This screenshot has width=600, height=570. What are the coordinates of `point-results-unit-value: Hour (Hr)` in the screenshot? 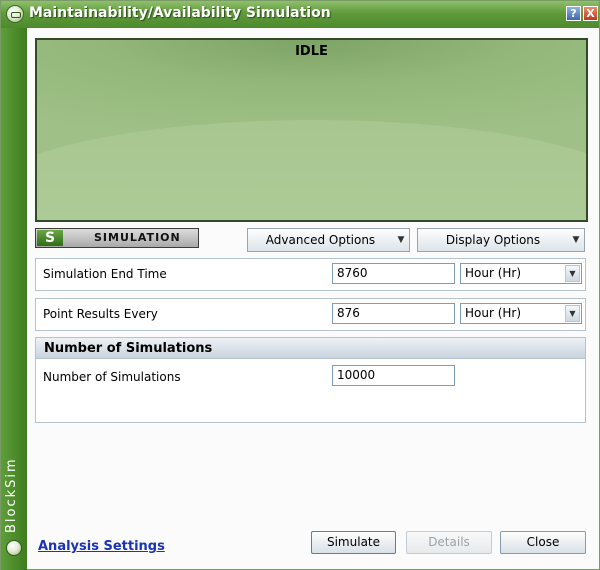 It's located at (493, 313).